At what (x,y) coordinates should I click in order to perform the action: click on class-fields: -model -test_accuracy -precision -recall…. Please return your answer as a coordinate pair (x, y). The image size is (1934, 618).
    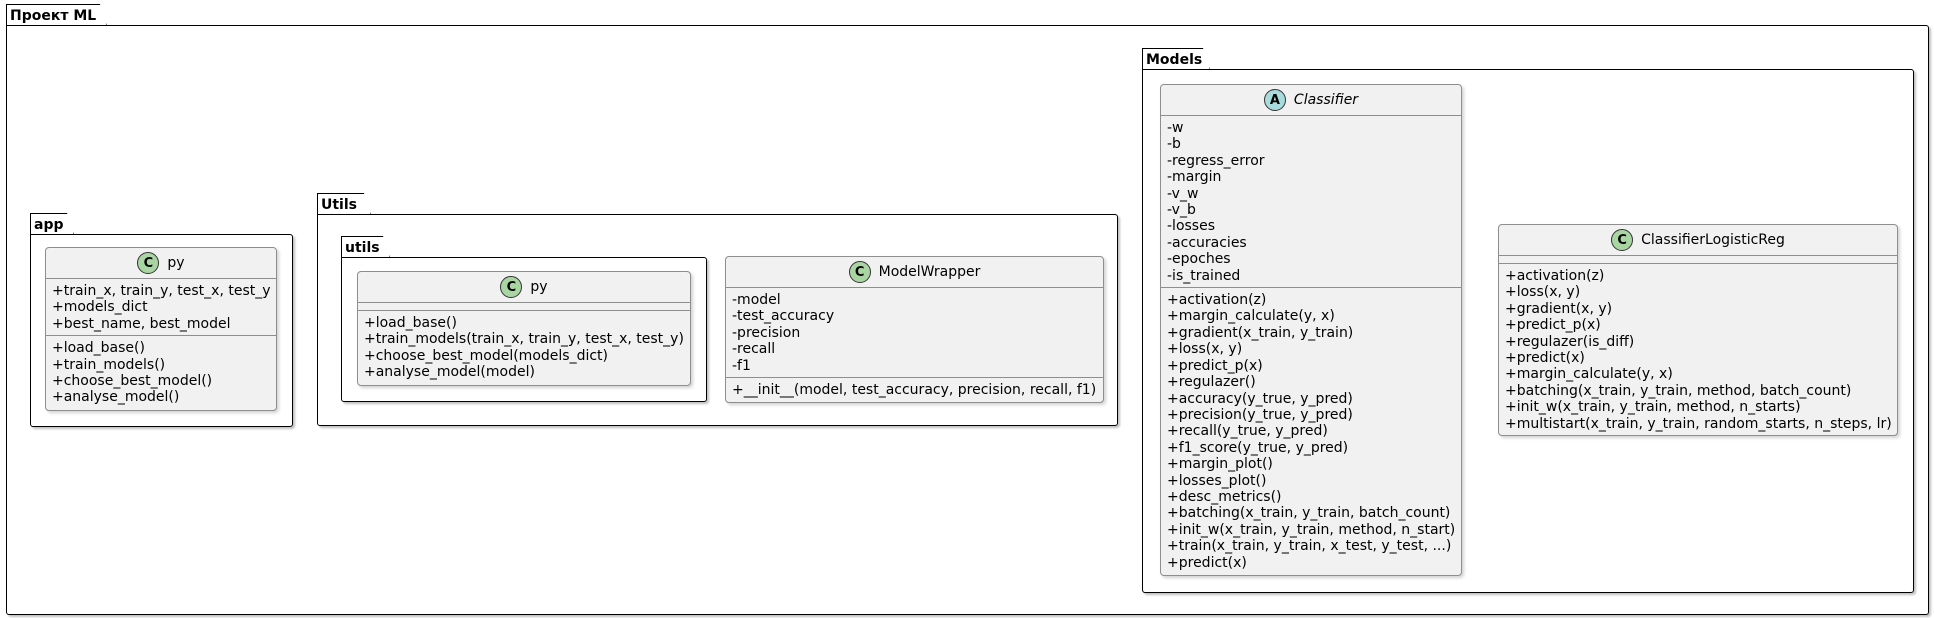
    Looking at the image, I should click on (914, 333).